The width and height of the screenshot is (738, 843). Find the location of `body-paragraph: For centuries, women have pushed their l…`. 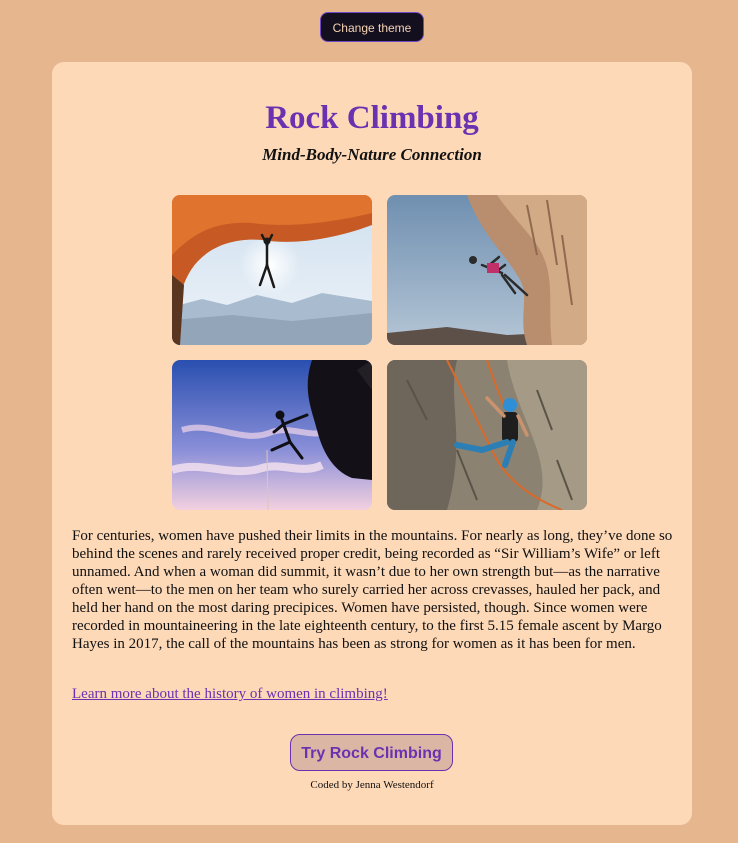

body-paragraph: For centuries, women have pushed their l… is located at coordinates (372, 590).